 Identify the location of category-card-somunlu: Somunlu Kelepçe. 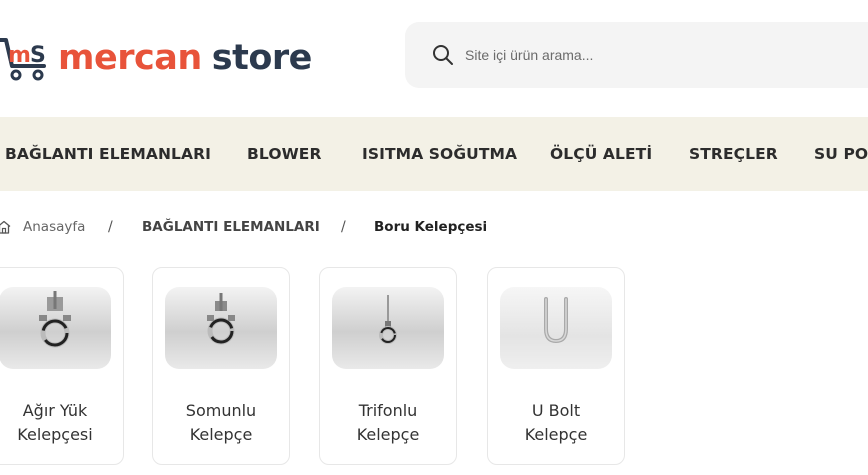
(221, 366).